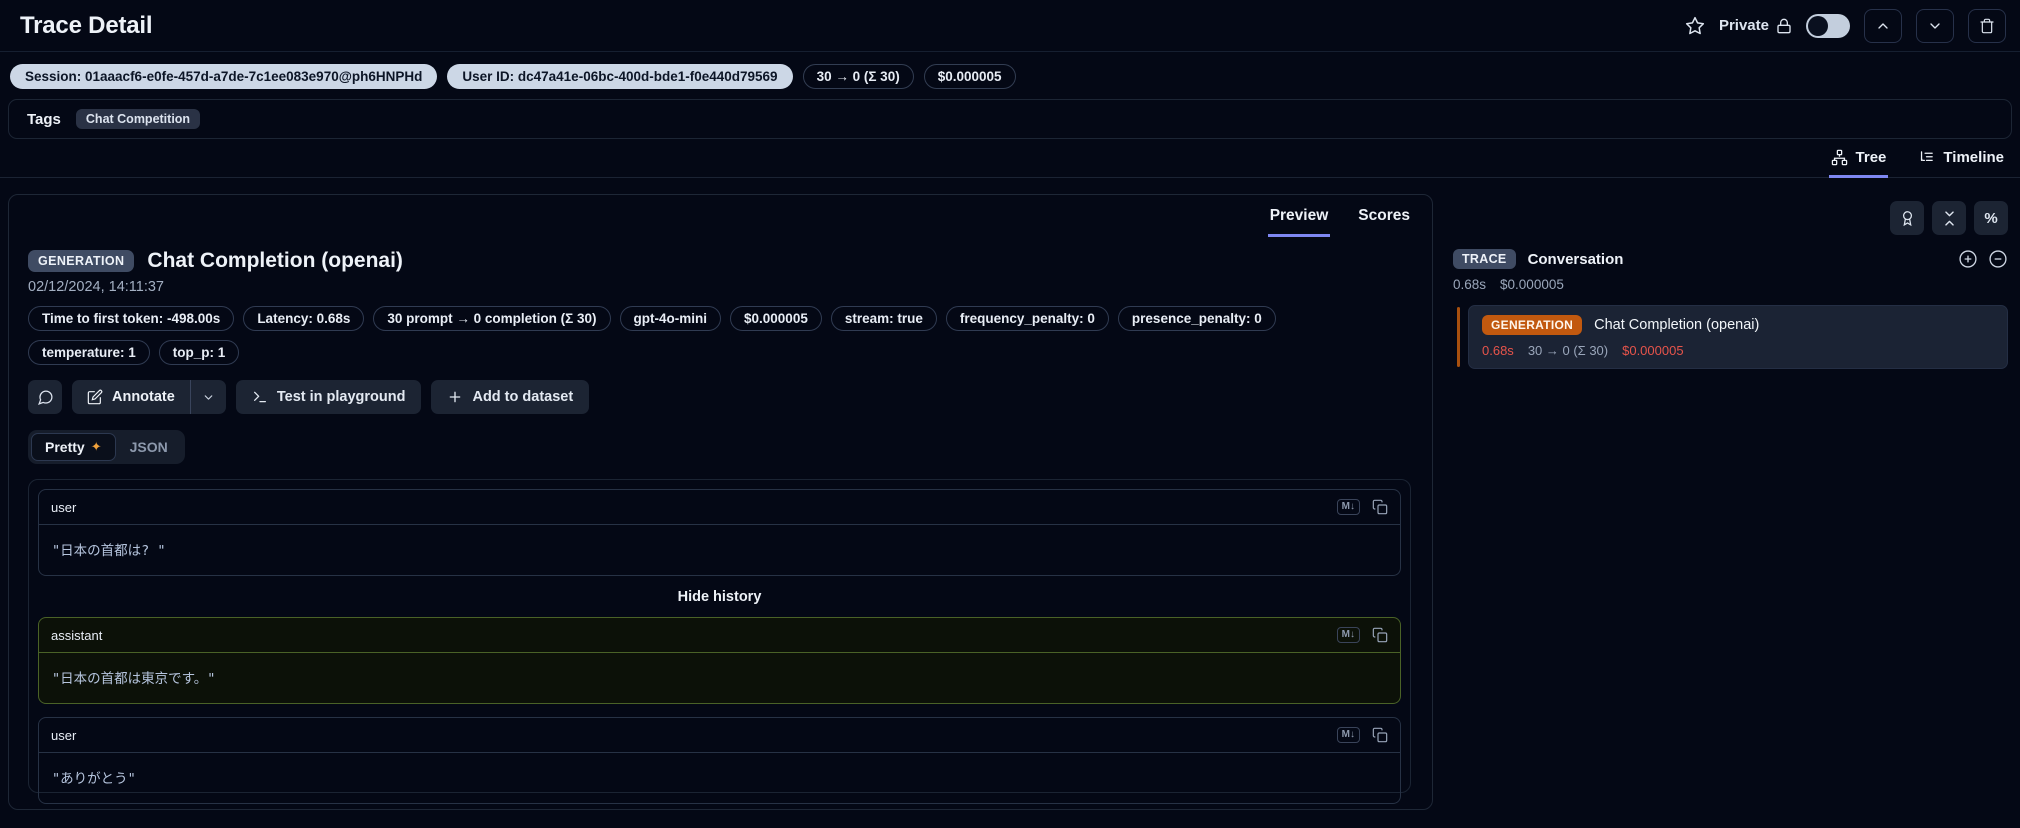 The width and height of the screenshot is (2020, 828). I want to click on metric-frequency-penalty: frequency_penalty: 0, so click(1027, 318).